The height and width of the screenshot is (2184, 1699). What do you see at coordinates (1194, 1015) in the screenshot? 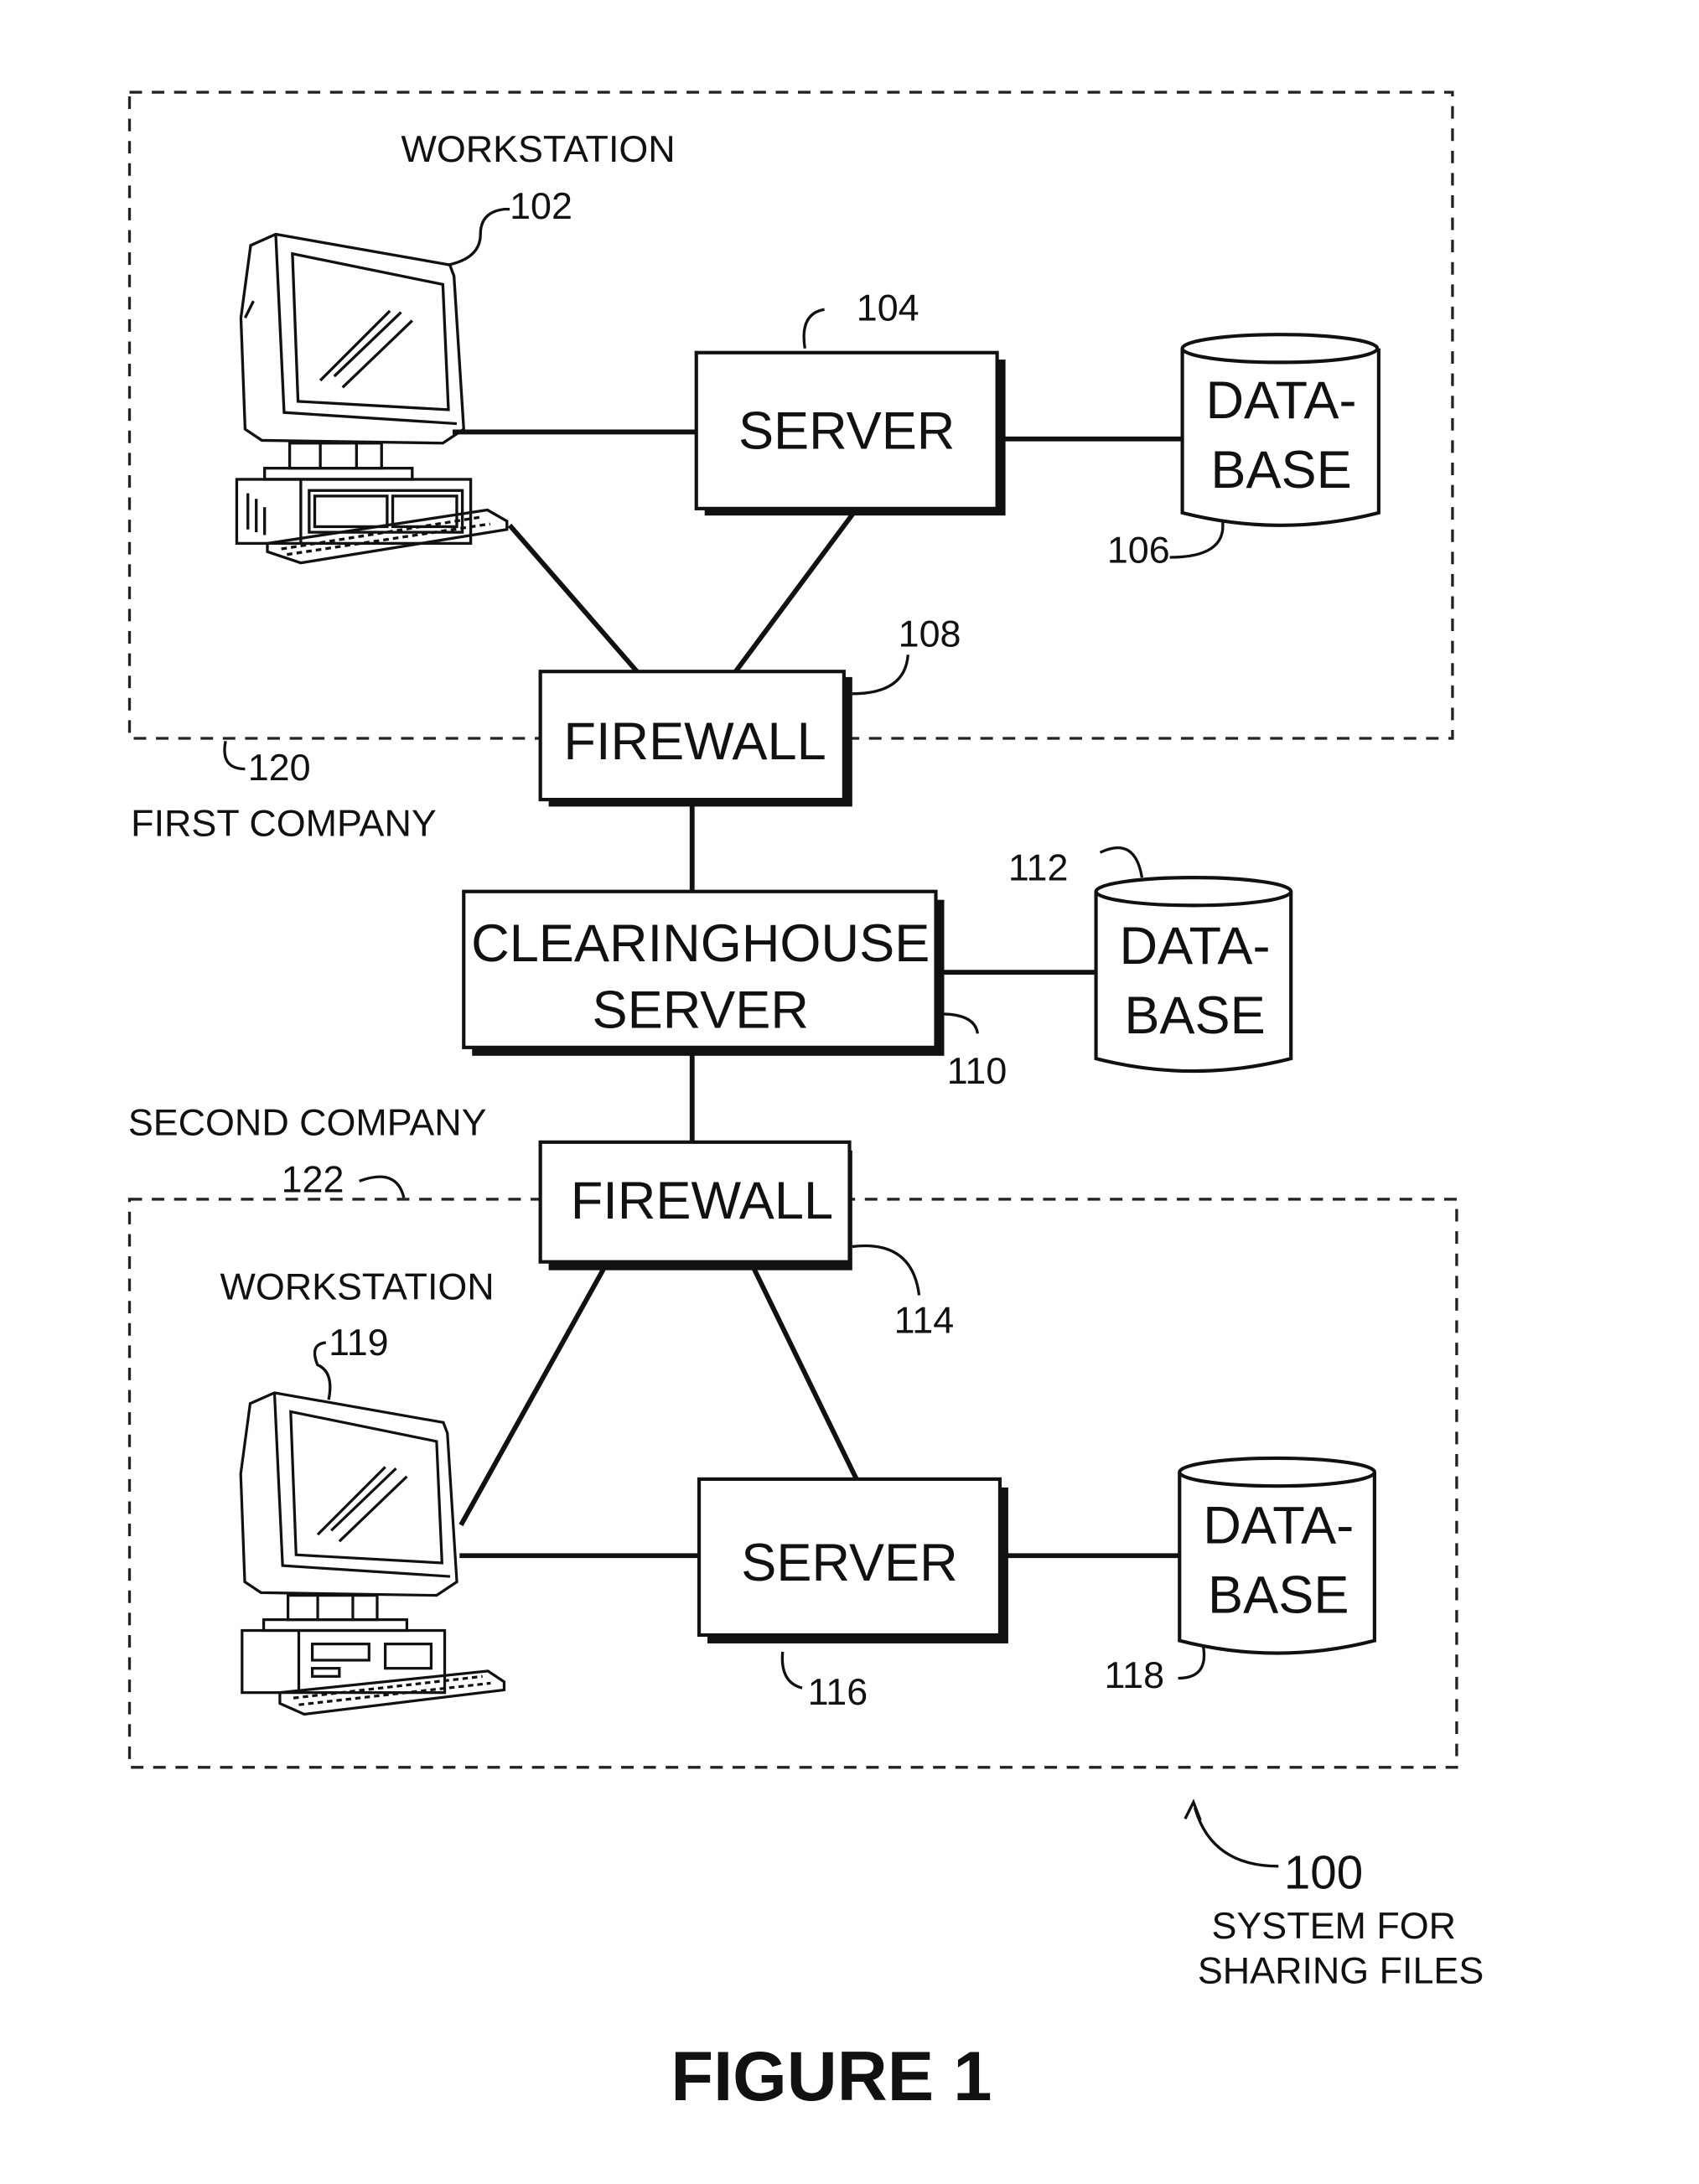
I see `clearinghouse-database-label-line2: BASE` at bounding box center [1194, 1015].